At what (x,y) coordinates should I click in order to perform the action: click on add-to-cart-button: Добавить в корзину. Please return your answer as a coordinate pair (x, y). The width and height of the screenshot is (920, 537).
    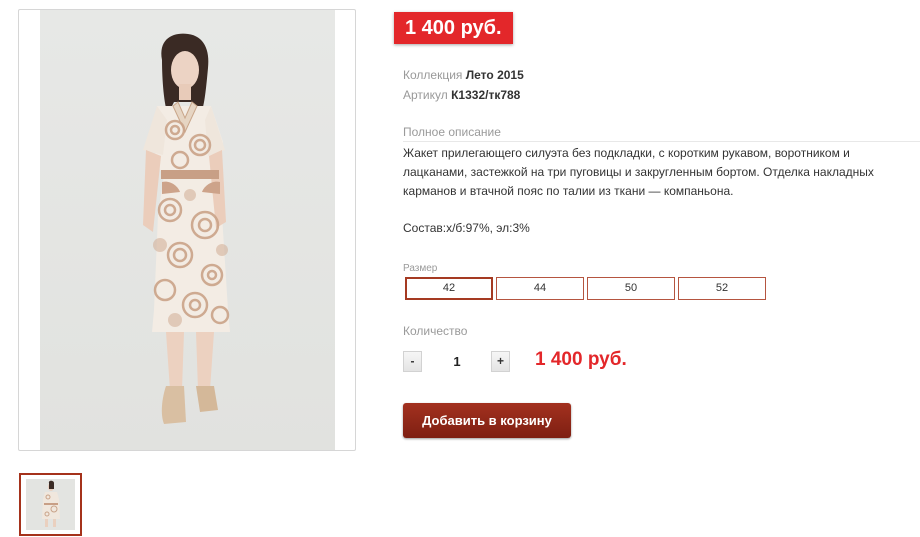
    Looking at the image, I should click on (487, 420).